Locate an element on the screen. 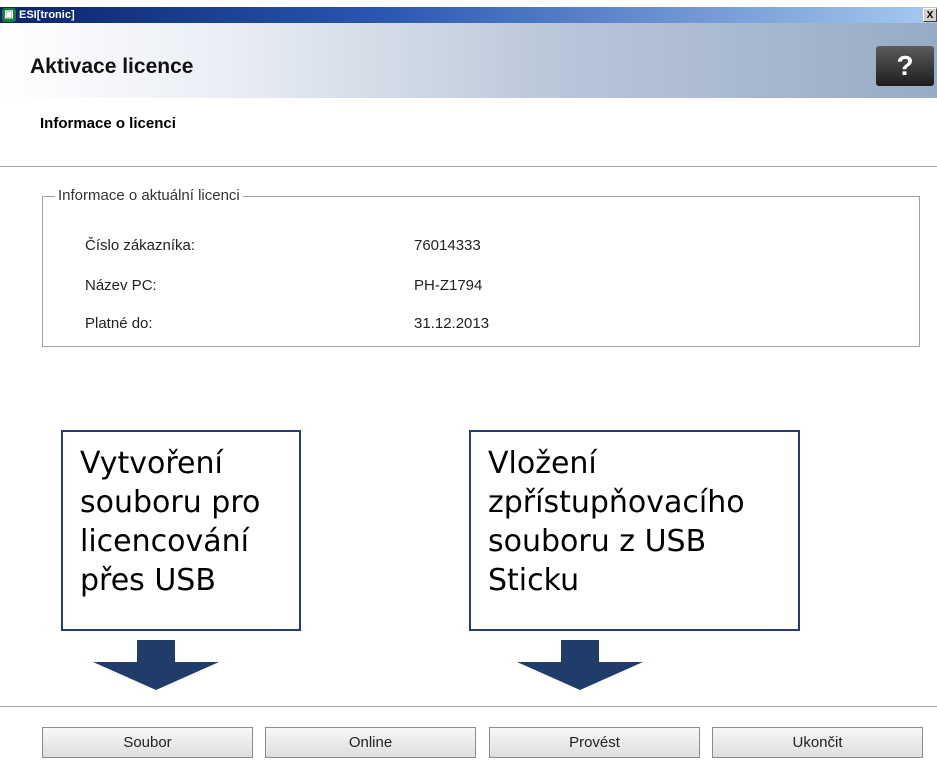 The height and width of the screenshot is (769, 937). page-header: Aktivace licence is located at coordinates (468, 60).